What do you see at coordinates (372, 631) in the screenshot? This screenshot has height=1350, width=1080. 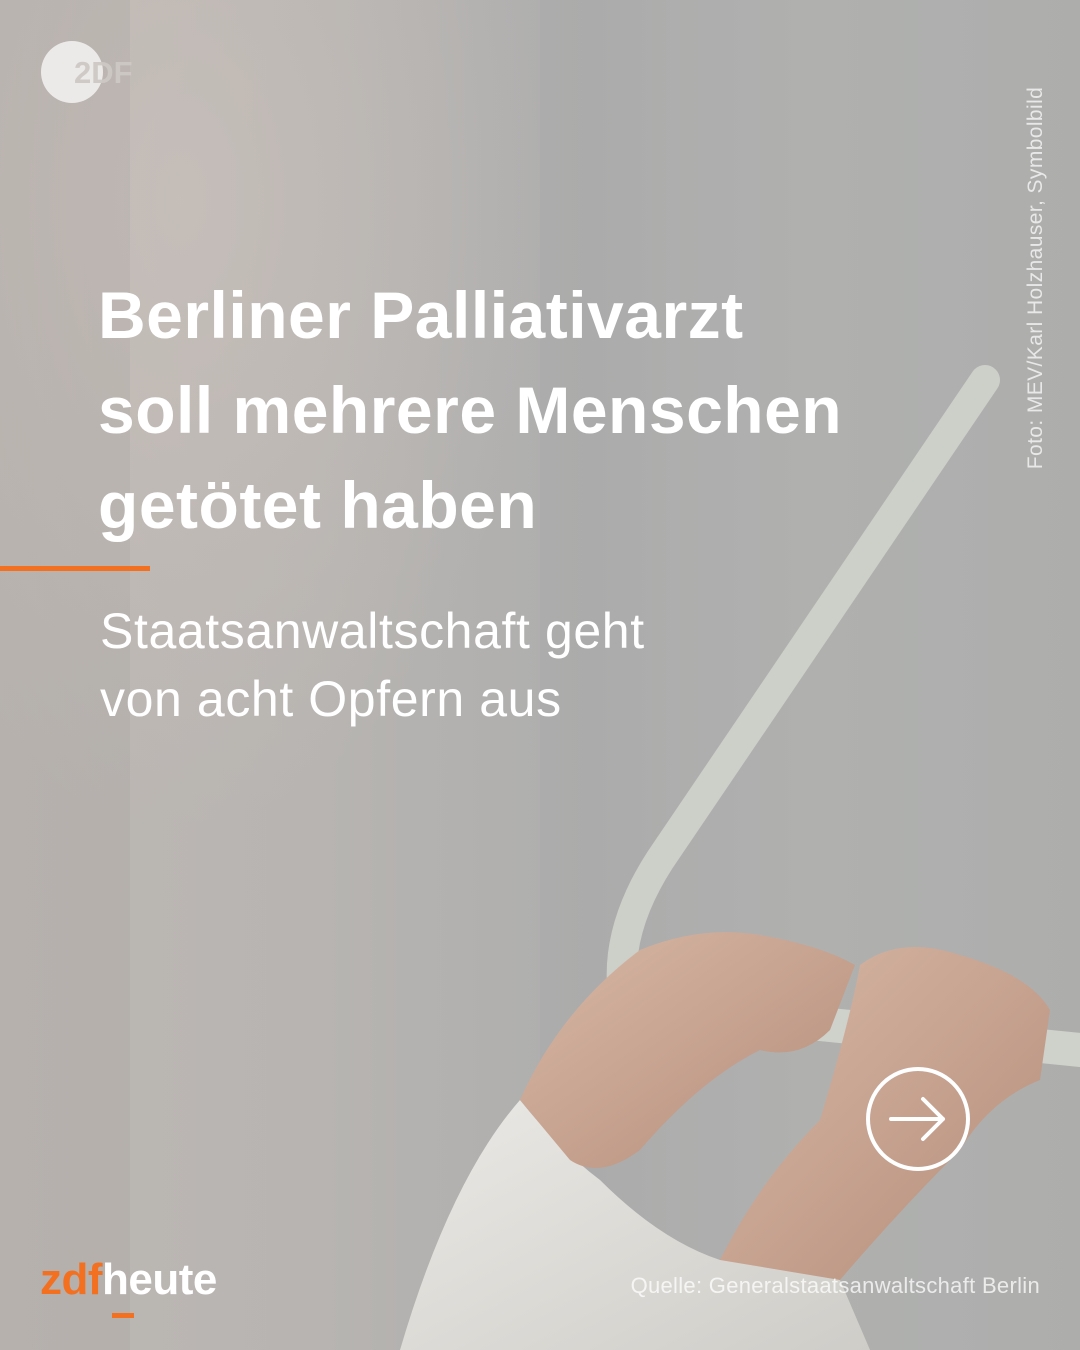 I see `subheadline-line-1: Staatsanwaltschaft geht` at bounding box center [372, 631].